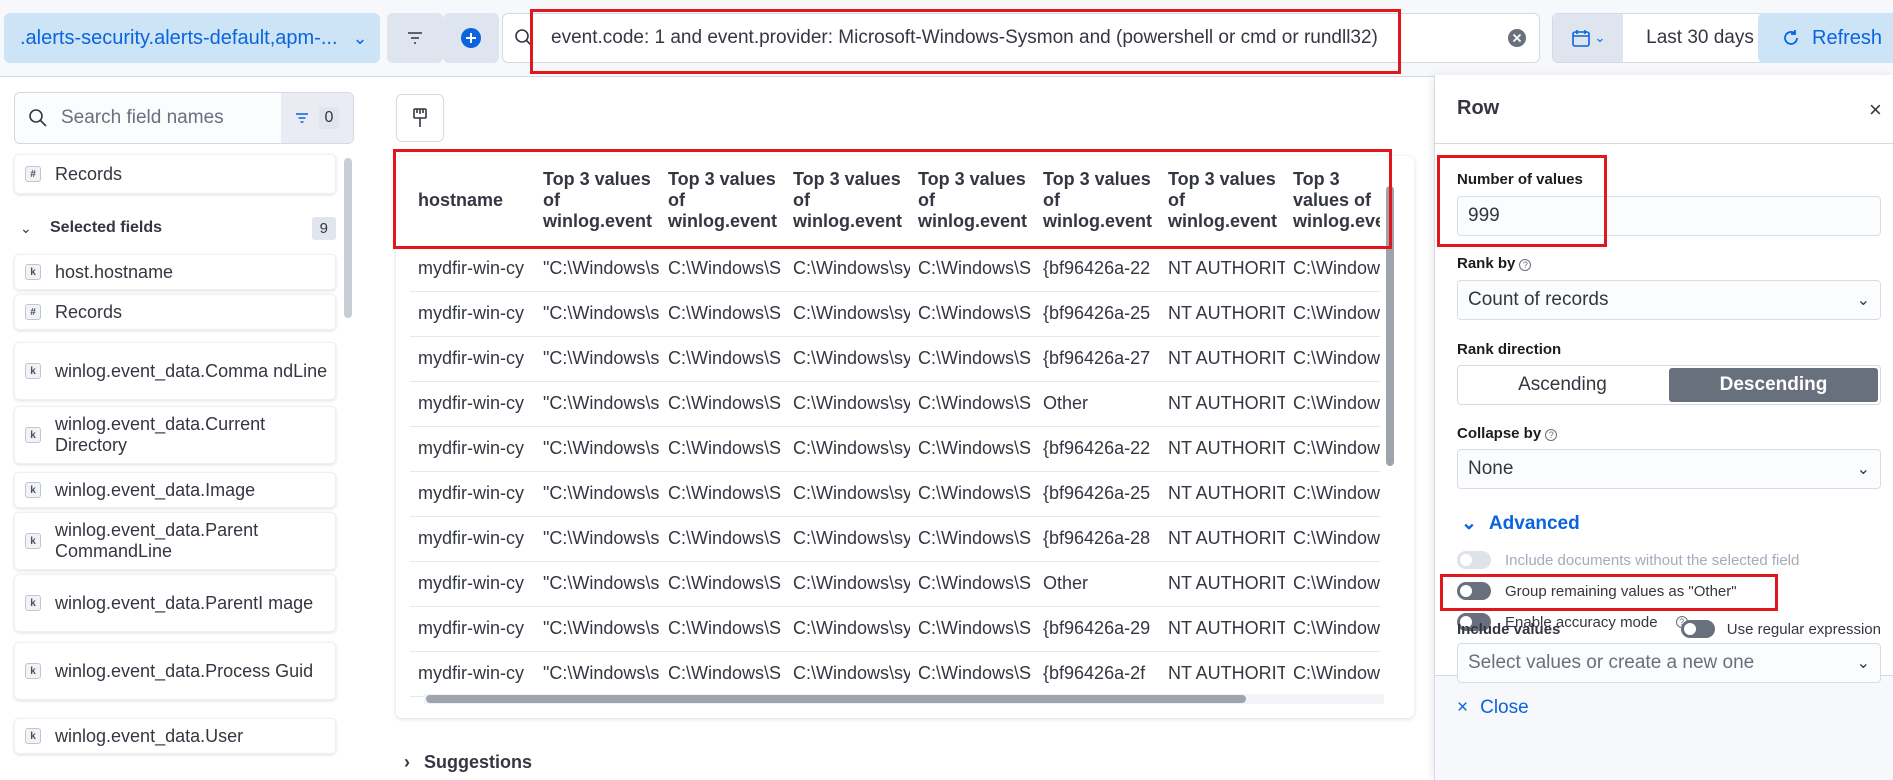  What do you see at coordinates (1474, 560) in the screenshot?
I see `include-docs-switch` at bounding box center [1474, 560].